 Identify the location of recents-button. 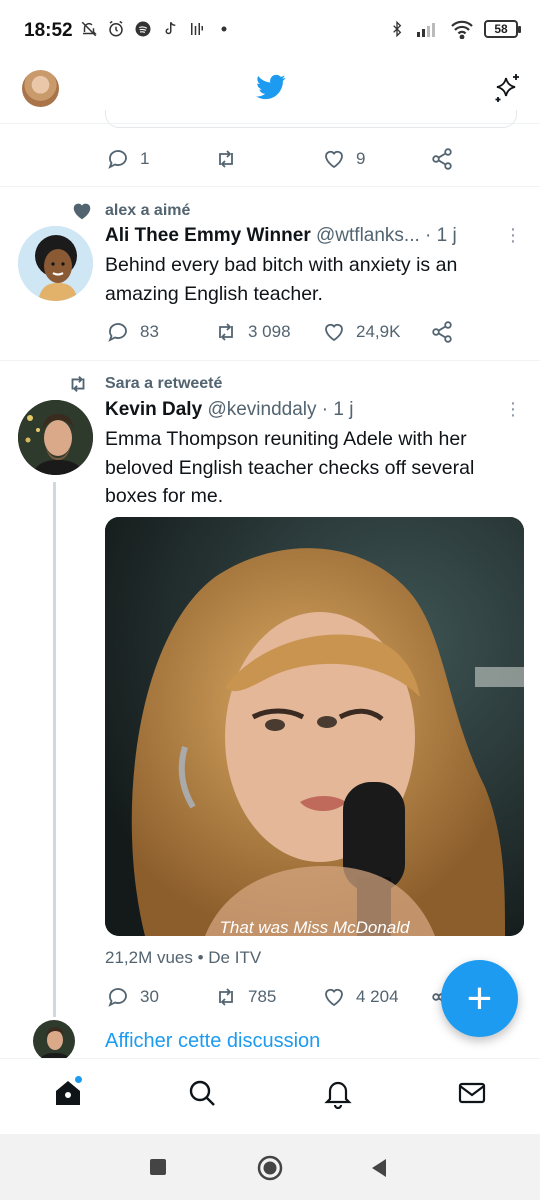
(158, 1167).